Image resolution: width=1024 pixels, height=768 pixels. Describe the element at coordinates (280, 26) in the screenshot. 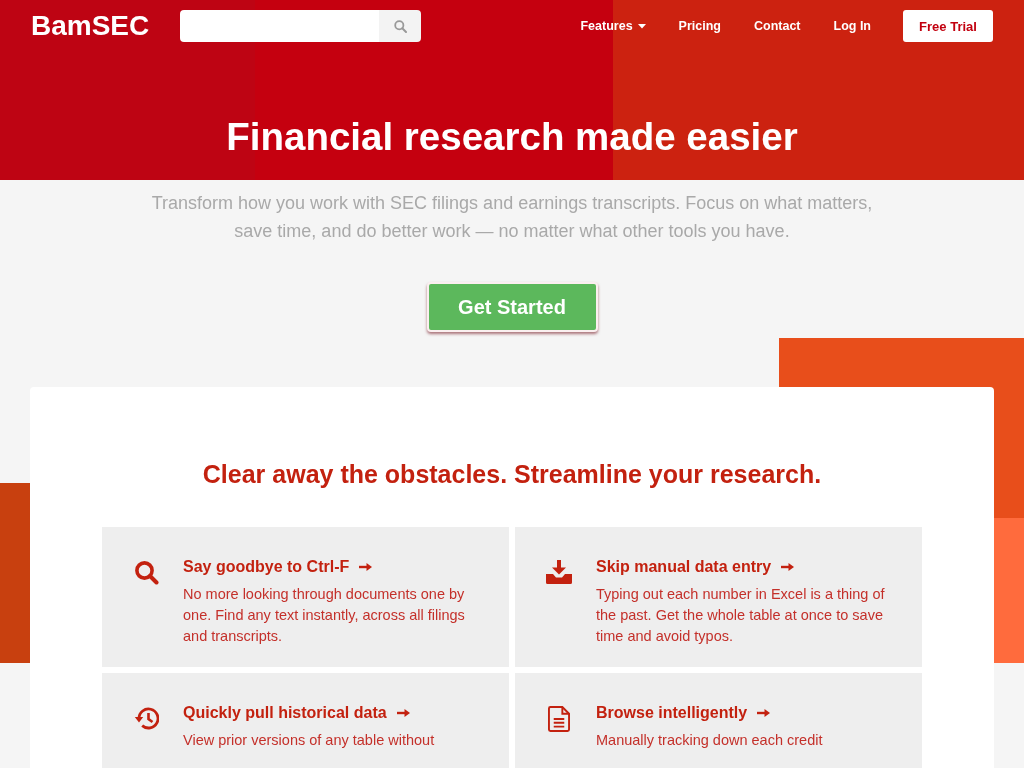

I see `search-field` at that location.